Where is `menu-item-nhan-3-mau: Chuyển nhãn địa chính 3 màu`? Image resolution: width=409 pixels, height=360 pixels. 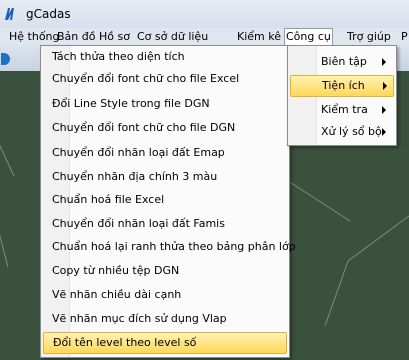
menu-item-nhan-3-mau: Chuyển nhãn địa chính 3 màu is located at coordinates (164, 177).